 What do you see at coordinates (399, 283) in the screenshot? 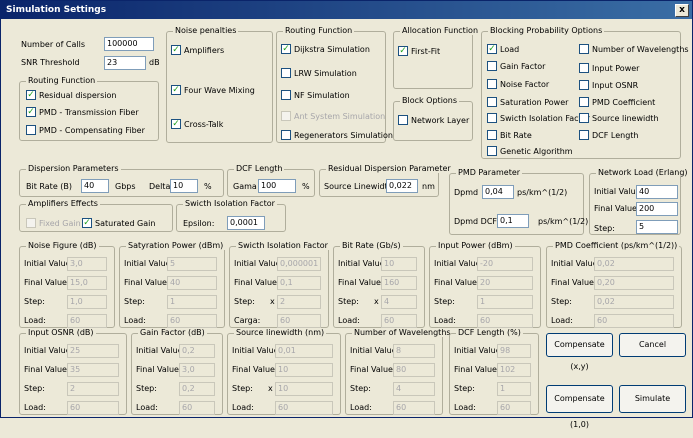
I see `row1-3-input-1: 160` at bounding box center [399, 283].